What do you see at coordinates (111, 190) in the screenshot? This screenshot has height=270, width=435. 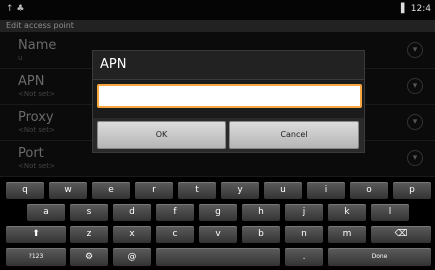 I see `key-e: e` at bounding box center [111, 190].